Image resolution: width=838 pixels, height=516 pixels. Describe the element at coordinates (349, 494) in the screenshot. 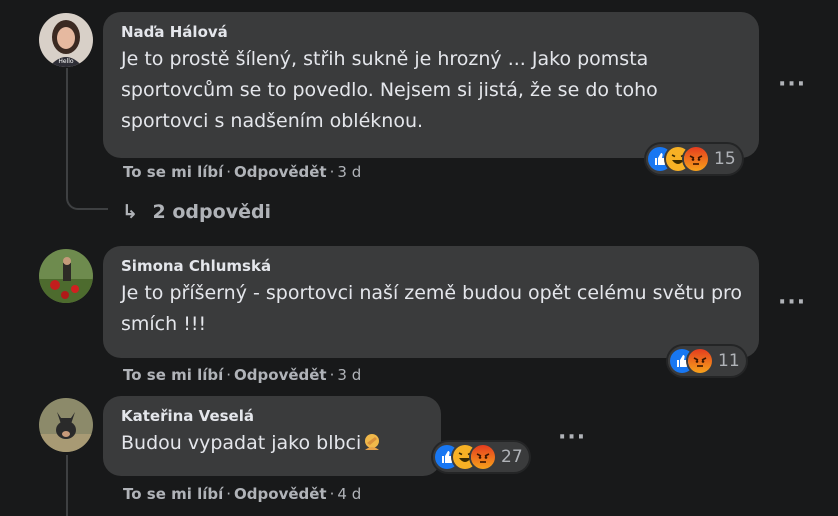

I see `comment-time: 4 d` at that location.